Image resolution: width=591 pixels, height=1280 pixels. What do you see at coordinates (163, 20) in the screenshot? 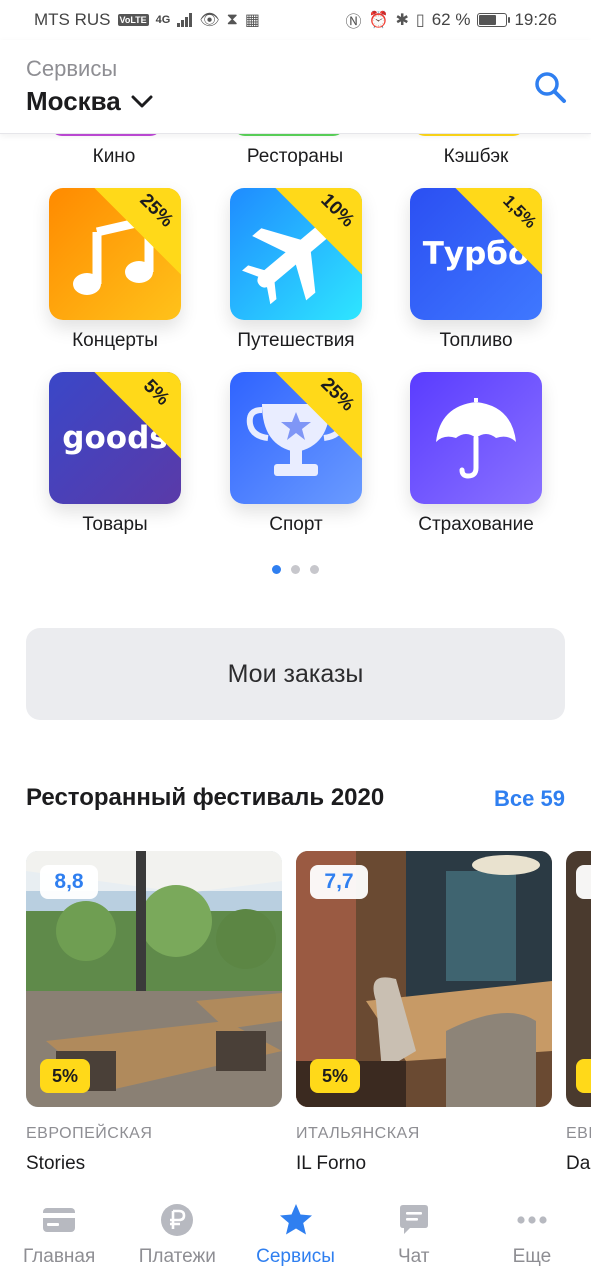
I see `network-type: 4G` at bounding box center [163, 20].